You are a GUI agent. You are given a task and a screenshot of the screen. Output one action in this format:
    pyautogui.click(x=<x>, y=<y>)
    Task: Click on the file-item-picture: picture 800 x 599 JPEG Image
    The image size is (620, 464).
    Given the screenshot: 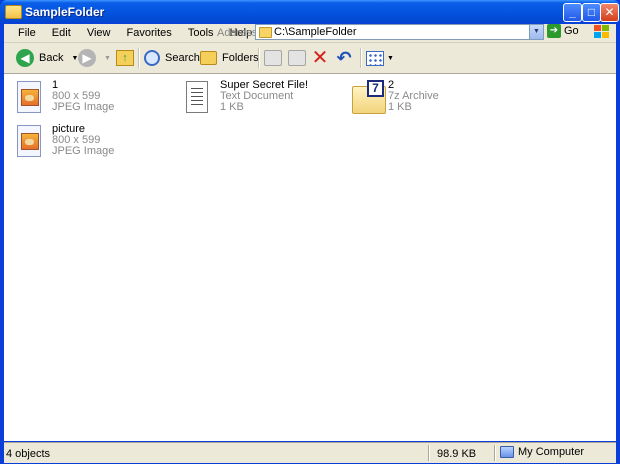 What is the action you would take?
    pyautogui.click(x=90, y=142)
    